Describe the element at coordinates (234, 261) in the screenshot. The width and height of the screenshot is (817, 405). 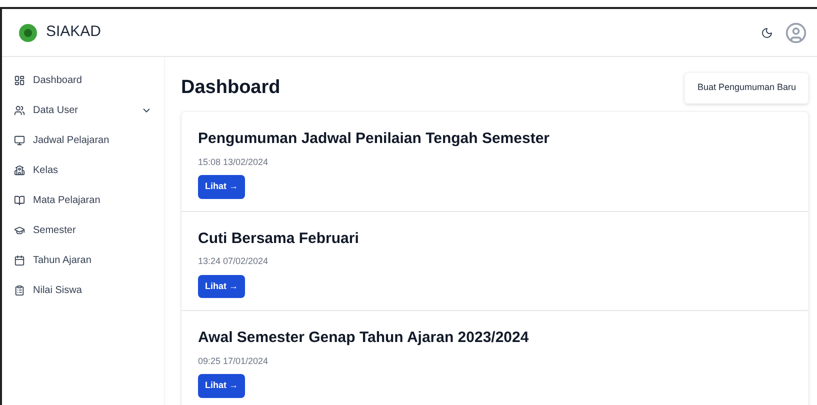
I see `announcement-date: 13:24 07/02/2024` at that location.